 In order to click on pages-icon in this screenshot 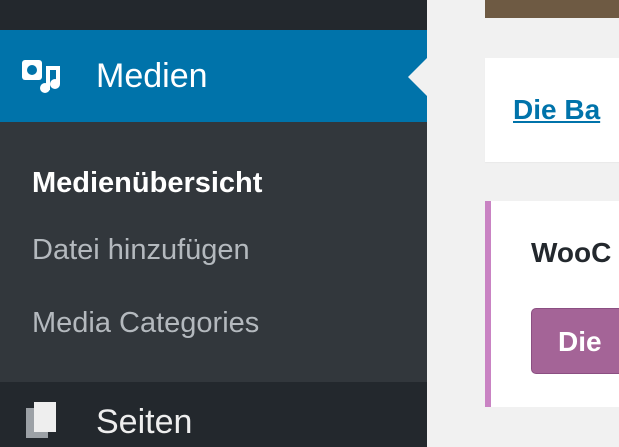, I will do `click(41, 420)`.